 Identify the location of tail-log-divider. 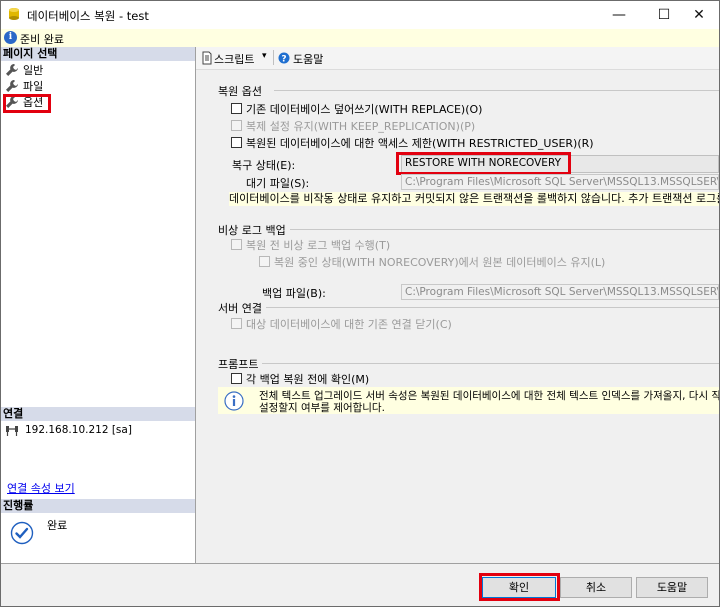
(504, 229).